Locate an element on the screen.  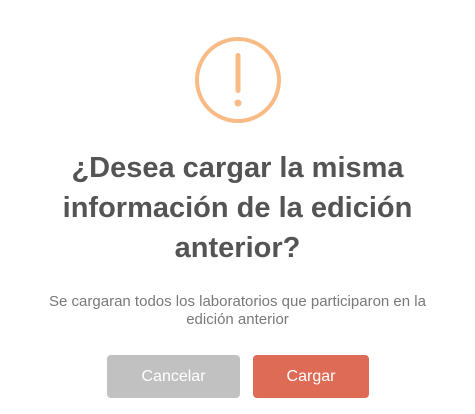
warning-icon is located at coordinates (238, 80).